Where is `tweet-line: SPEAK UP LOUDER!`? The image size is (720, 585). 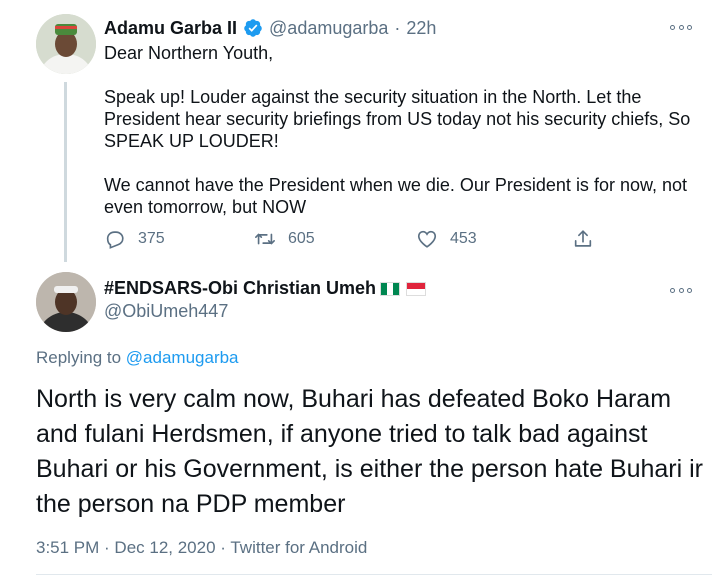 tweet-line: SPEAK UP LOUDER! is located at coordinates (191, 141).